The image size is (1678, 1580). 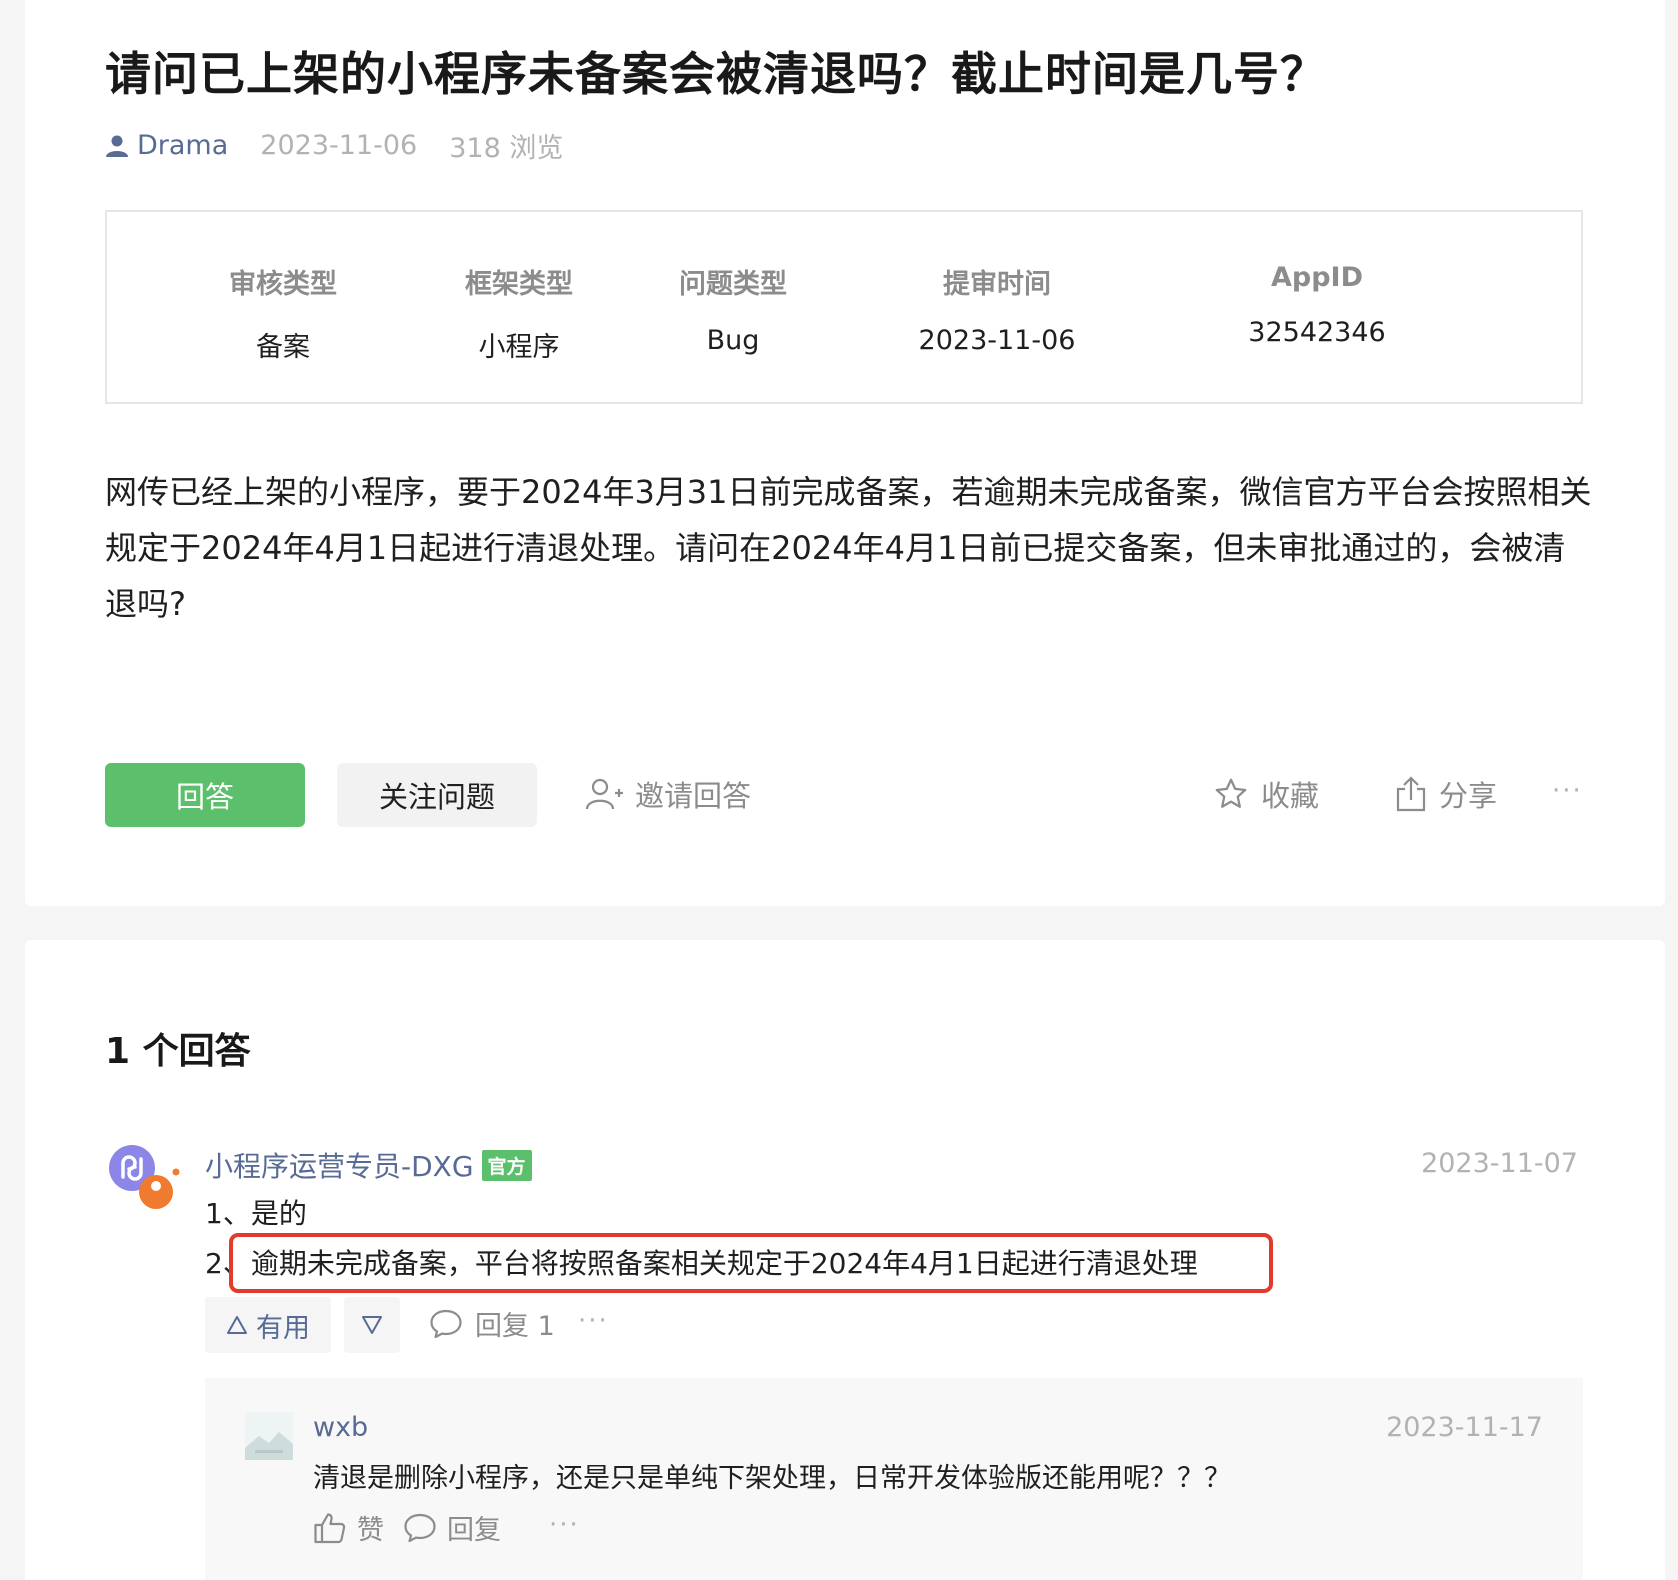 What do you see at coordinates (1316, 277) in the screenshot?
I see `info-label: AppID` at bounding box center [1316, 277].